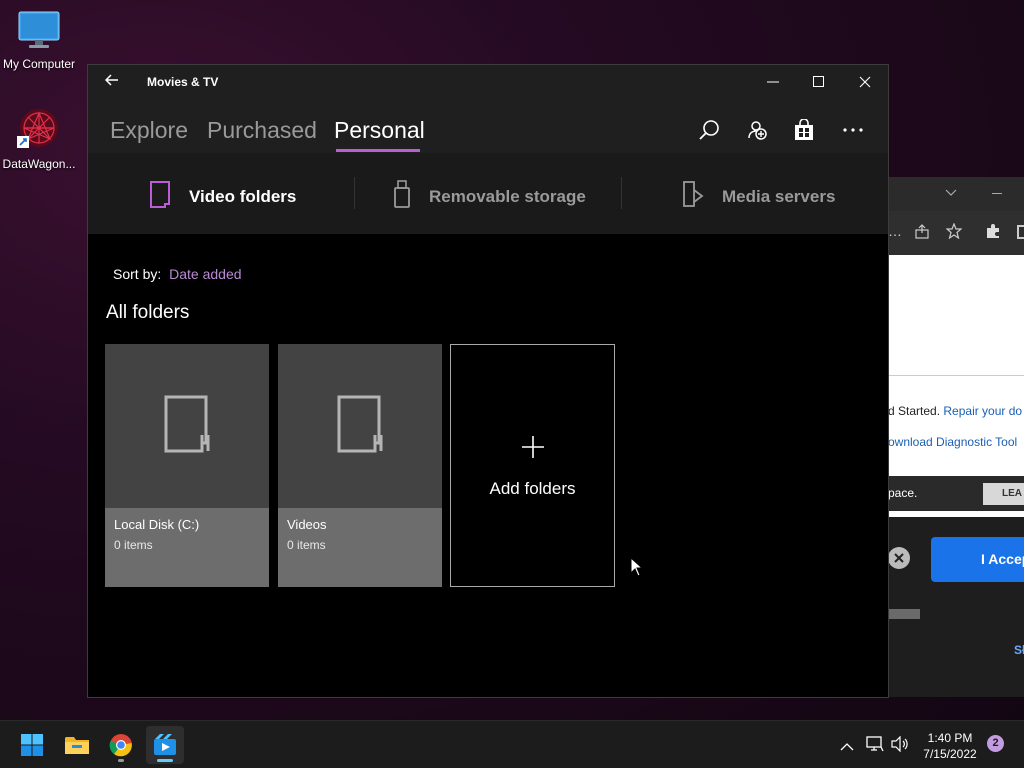 The height and width of the screenshot is (768, 1024). Describe the element at coordinates (709, 130) in the screenshot. I see `search-icon` at that location.